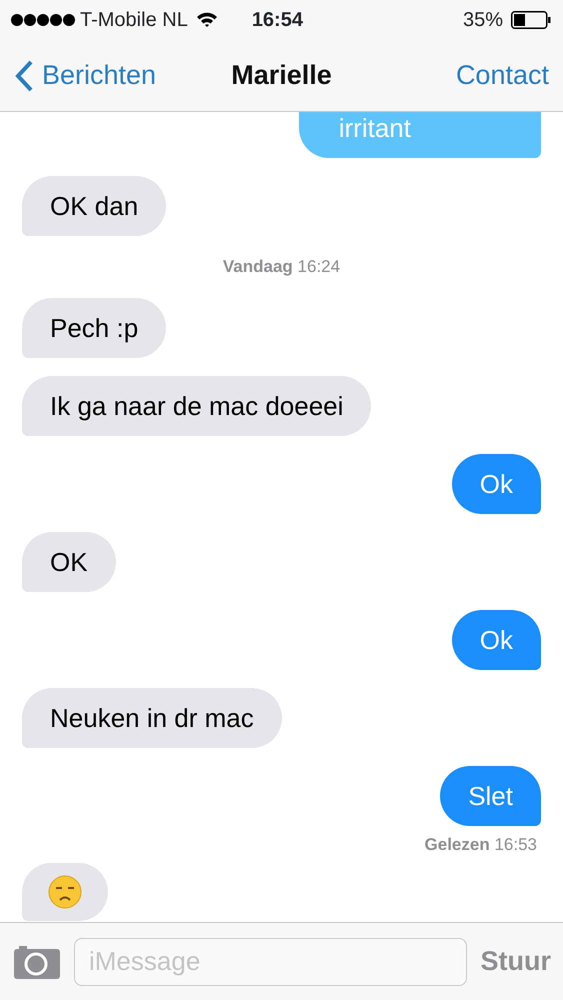 Image resolution: width=563 pixels, height=1000 pixels. What do you see at coordinates (277, 20) in the screenshot?
I see `status-time: 16:54` at bounding box center [277, 20].